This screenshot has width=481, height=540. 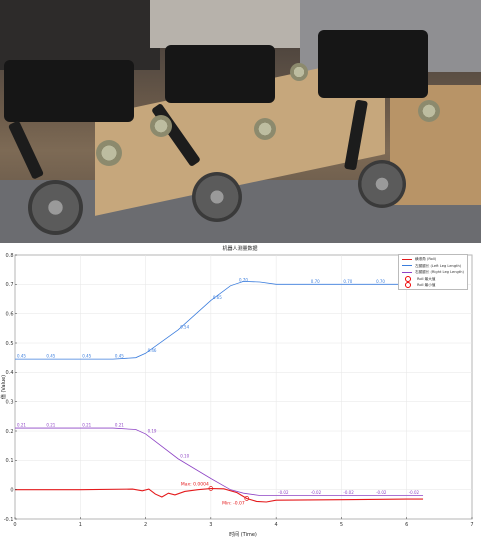 I want to click on legend-item-roll: 横滚角 (Roll), so click(x=419, y=259).